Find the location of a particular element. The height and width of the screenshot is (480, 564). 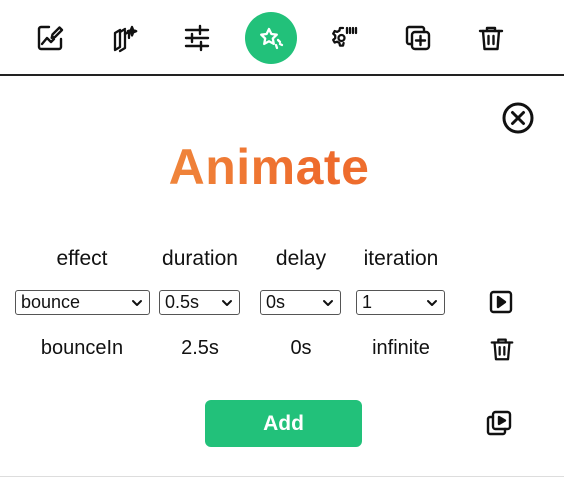

header-iteration: iteration is located at coordinates (401, 258).